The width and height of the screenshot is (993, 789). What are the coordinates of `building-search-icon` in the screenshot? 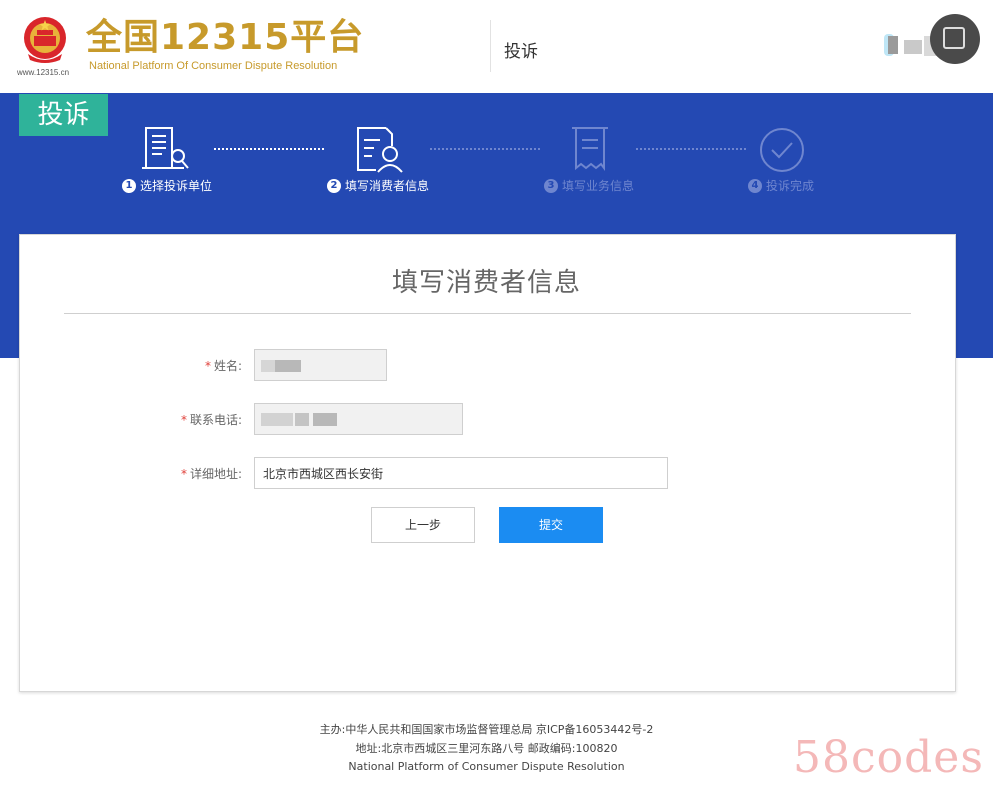 It's located at (165, 148).